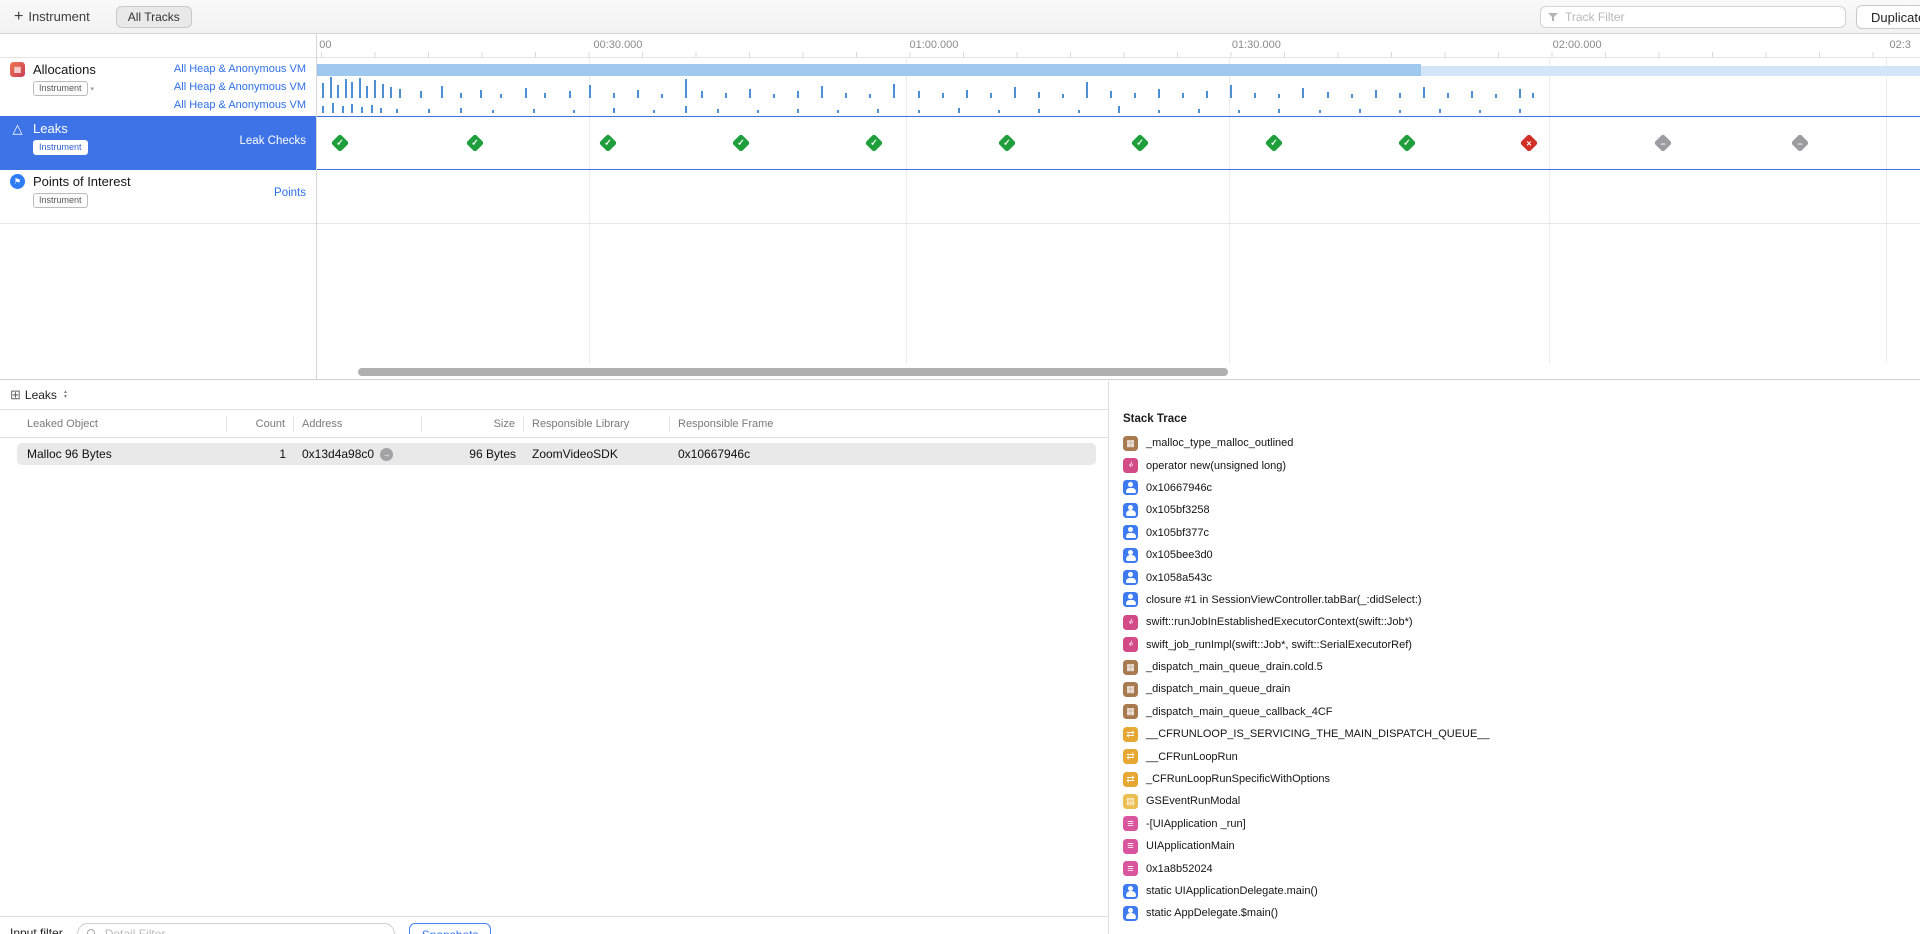 Image resolution: width=1920 pixels, height=934 pixels. I want to click on column-header-responsible-library: Responsible Library, so click(597, 423).